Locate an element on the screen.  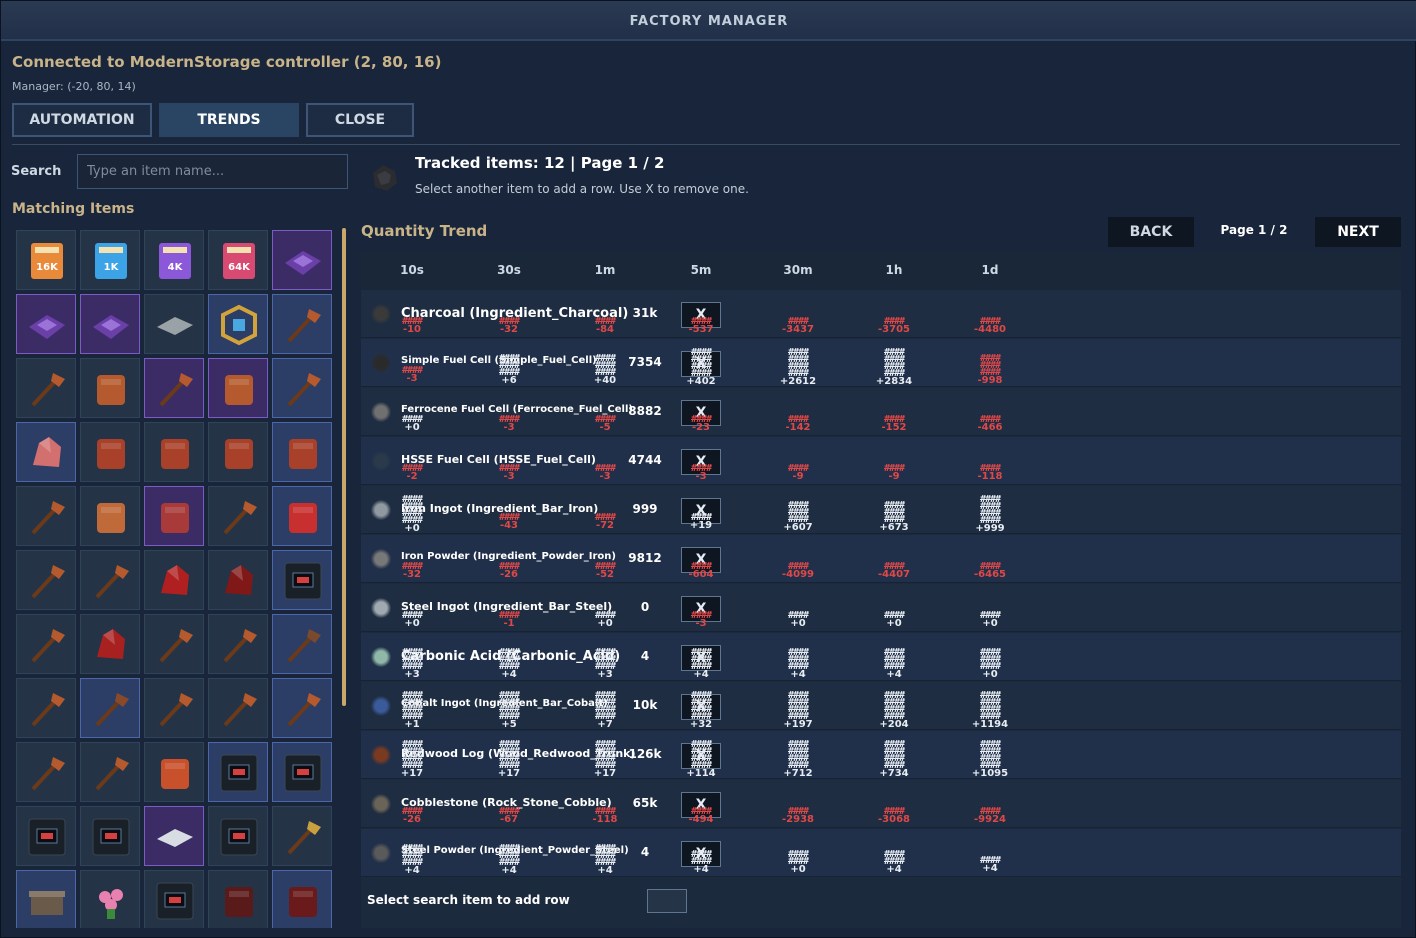
search-input is located at coordinates (212, 171).